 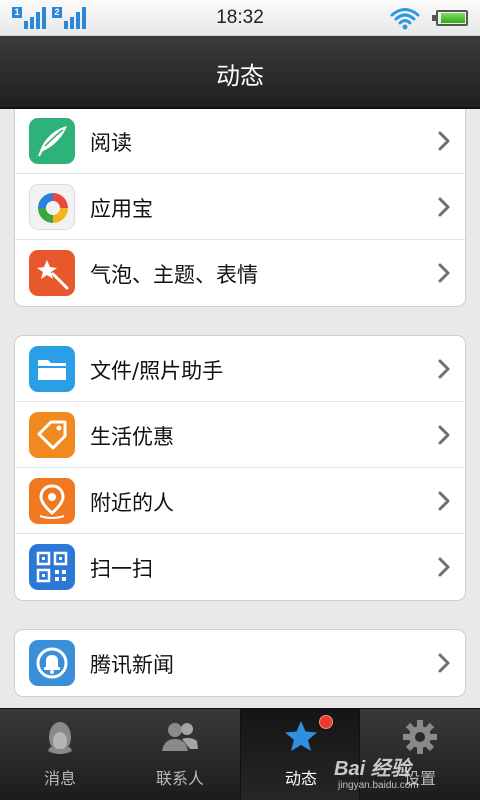 I want to click on status-bar: 1 2 18:32, so click(x=240, y=18).